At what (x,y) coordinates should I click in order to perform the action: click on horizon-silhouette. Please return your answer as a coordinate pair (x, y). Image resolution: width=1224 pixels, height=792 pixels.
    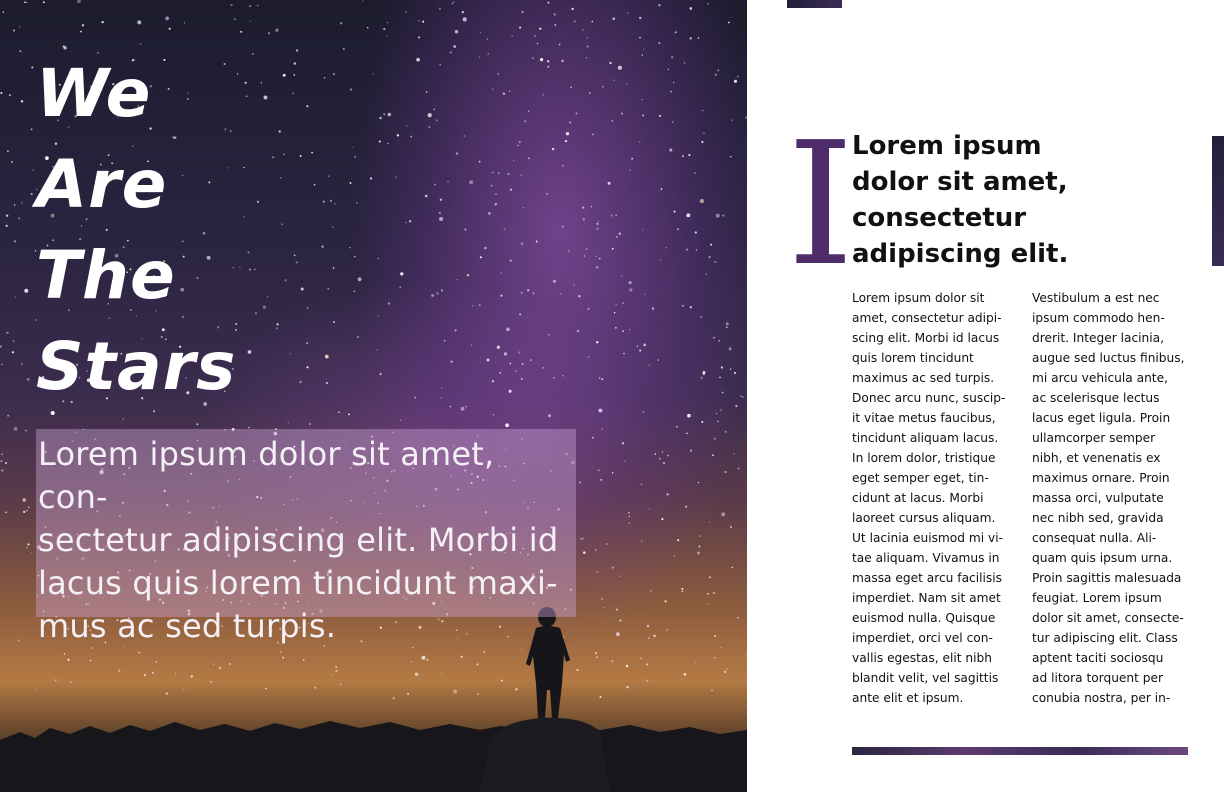
    Looking at the image, I should click on (373, 754).